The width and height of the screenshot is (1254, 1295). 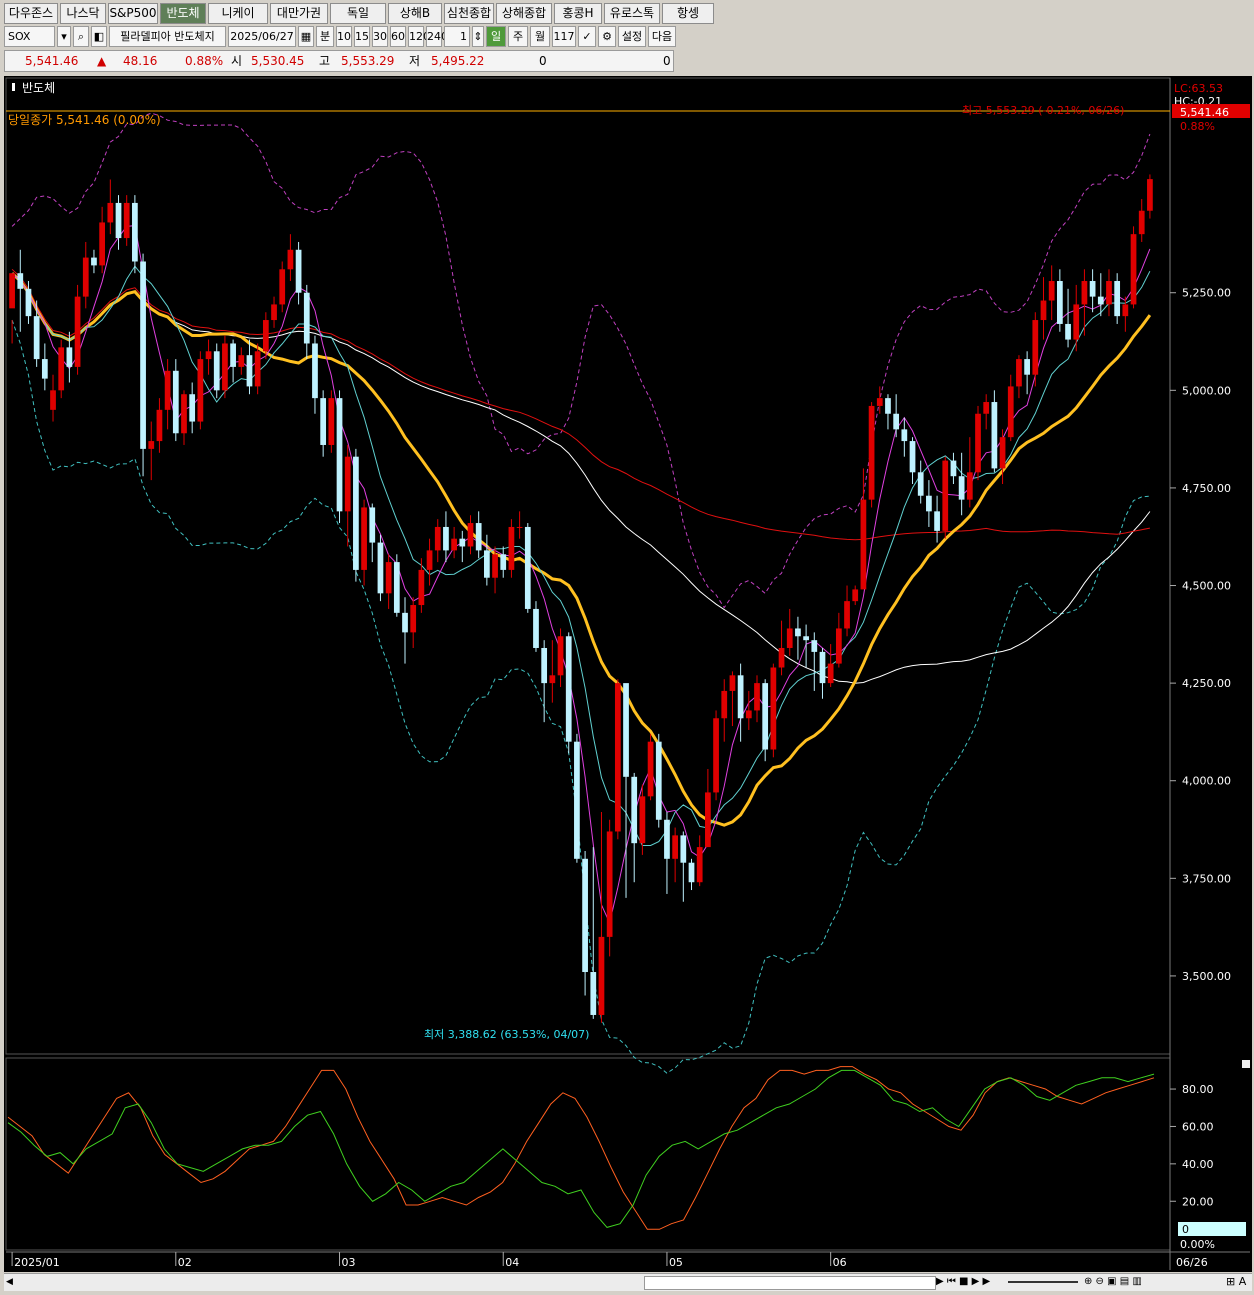 I want to click on x-tick-label-4: 05, so click(x=676, y=1262).